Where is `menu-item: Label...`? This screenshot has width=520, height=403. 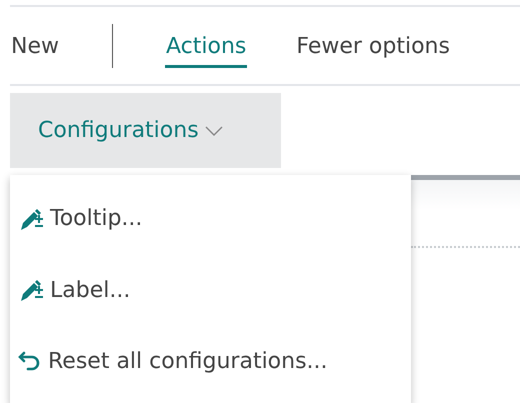 menu-item: Label... is located at coordinates (210, 290).